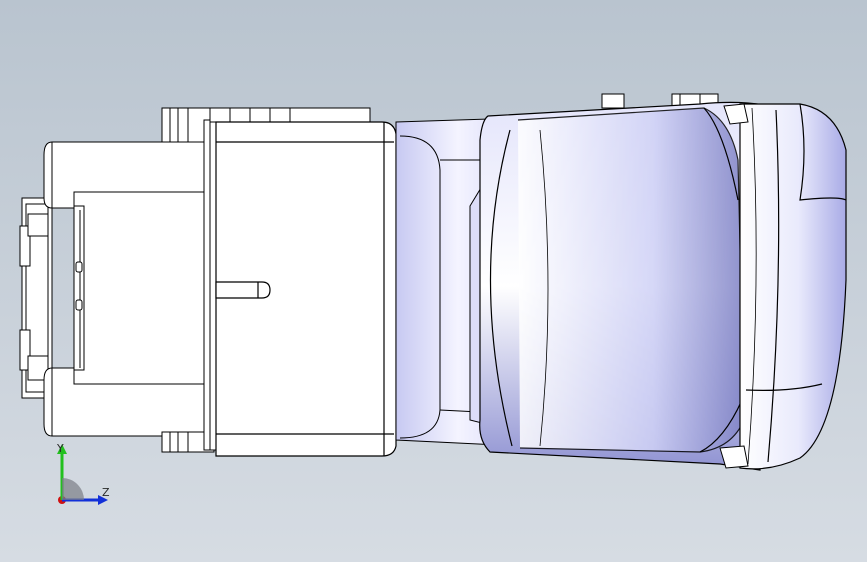 The image size is (867, 562). I want to click on y-axis-label: Y, so click(60, 448).